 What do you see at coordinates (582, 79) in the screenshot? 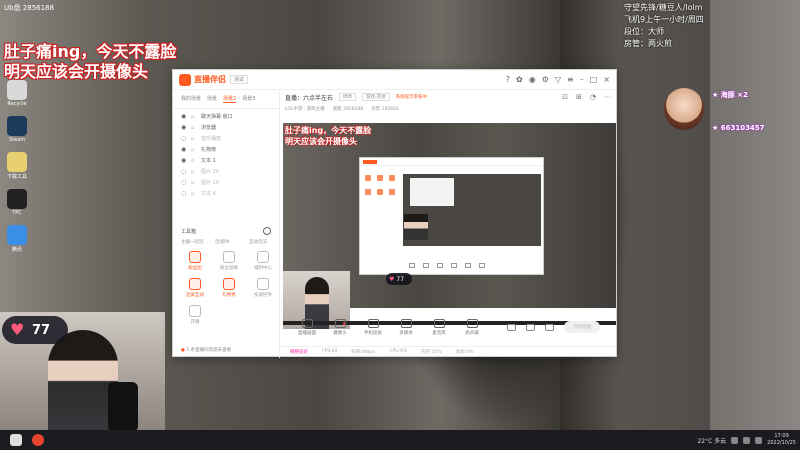
I see `minimize-icon: –` at bounding box center [582, 79].